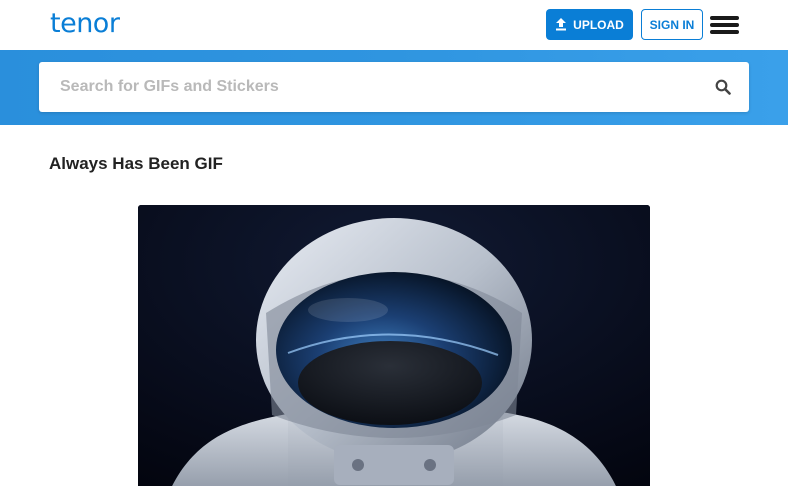 The width and height of the screenshot is (800, 486). I want to click on hamburger-menu-icon, so click(725, 25).